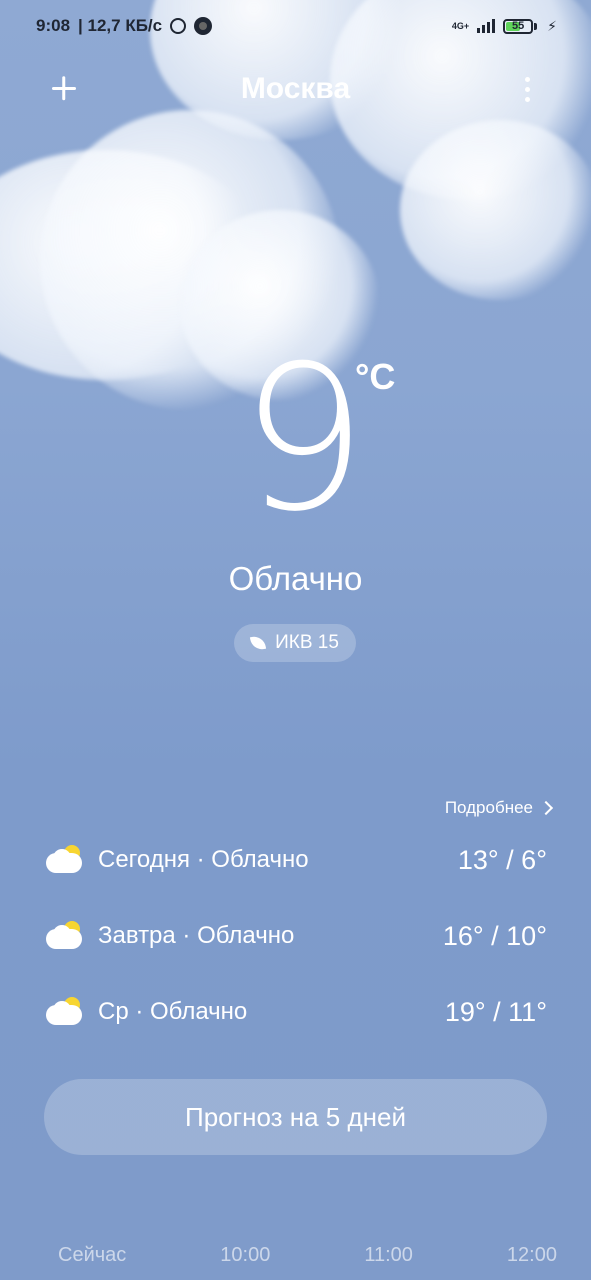 This screenshot has height=1280, width=591. Describe the element at coordinates (258, 643) in the screenshot. I see `leaf-icon` at that location.